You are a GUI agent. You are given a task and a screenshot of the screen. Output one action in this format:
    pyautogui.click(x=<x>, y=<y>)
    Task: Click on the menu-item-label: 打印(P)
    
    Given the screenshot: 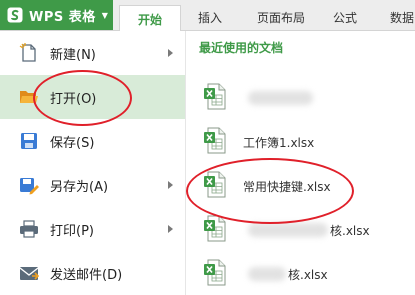 What is the action you would take?
    pyautogui.click(x=72, y=231)
    